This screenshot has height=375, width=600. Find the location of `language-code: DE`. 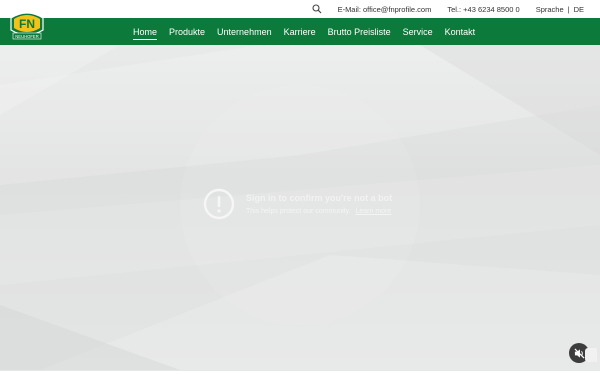

language-code: DE is located at coordinates (579, 9).